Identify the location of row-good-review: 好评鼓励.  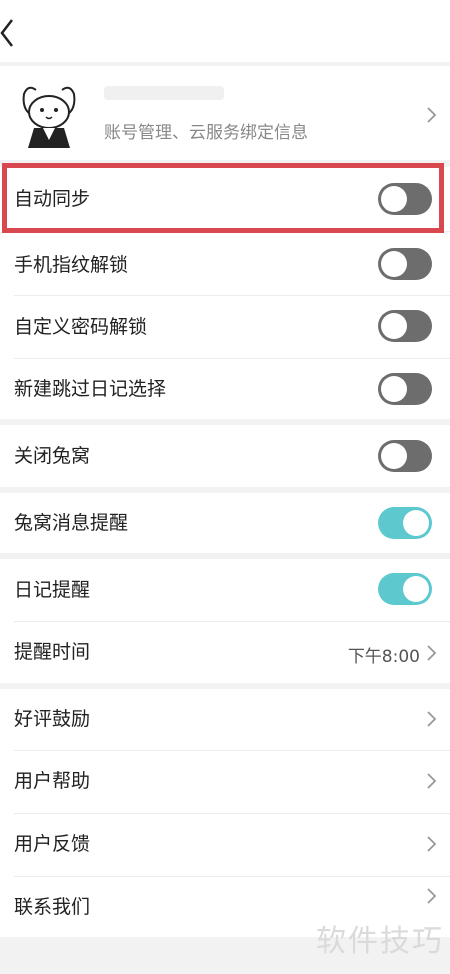
(225, 719).